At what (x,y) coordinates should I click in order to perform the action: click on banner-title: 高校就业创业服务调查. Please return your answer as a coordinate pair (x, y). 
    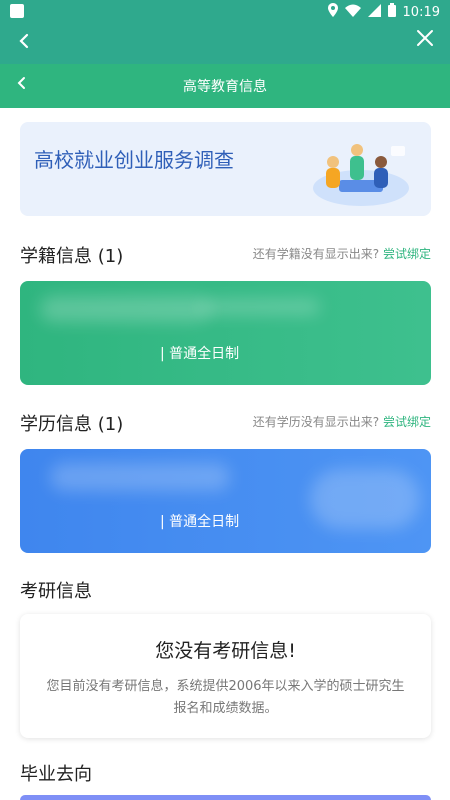
    Looking at the image, I should click on (134, 160).